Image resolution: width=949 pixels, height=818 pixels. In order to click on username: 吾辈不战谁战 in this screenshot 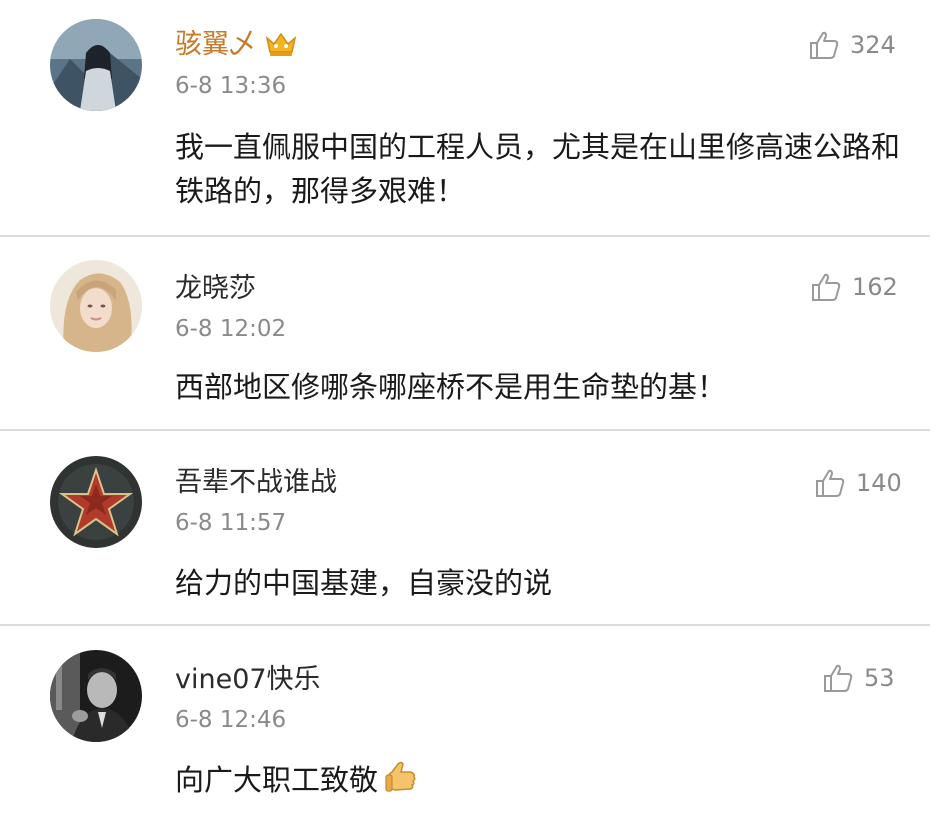, I will do `click(256, 483)`.